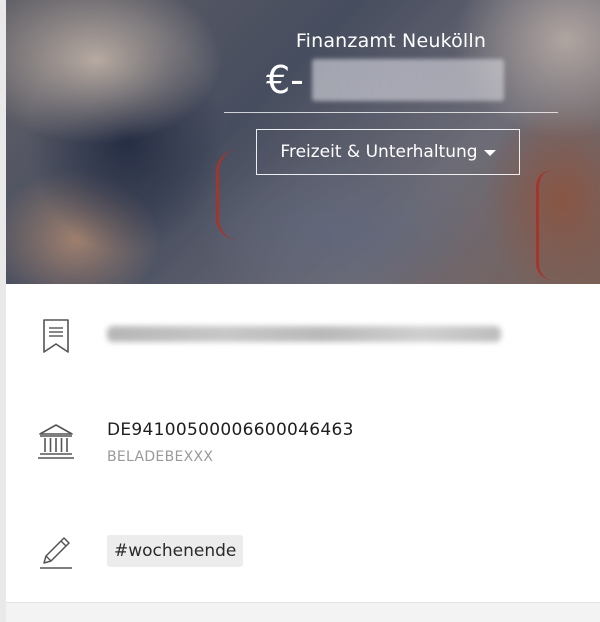  Describe the element at coordinates (56, 553) in the screenshot. I see `pencil-icon` at that location.